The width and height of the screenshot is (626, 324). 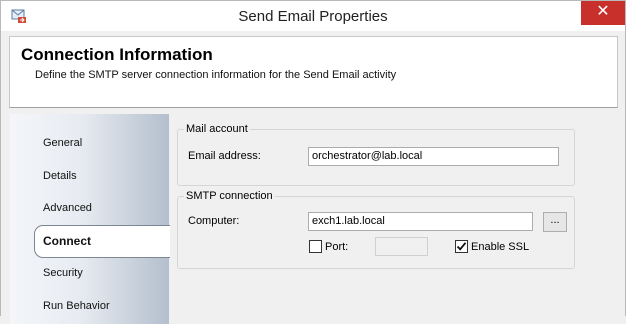 I want to click on email-address-label: Email address:, so click(x=224, y=156).